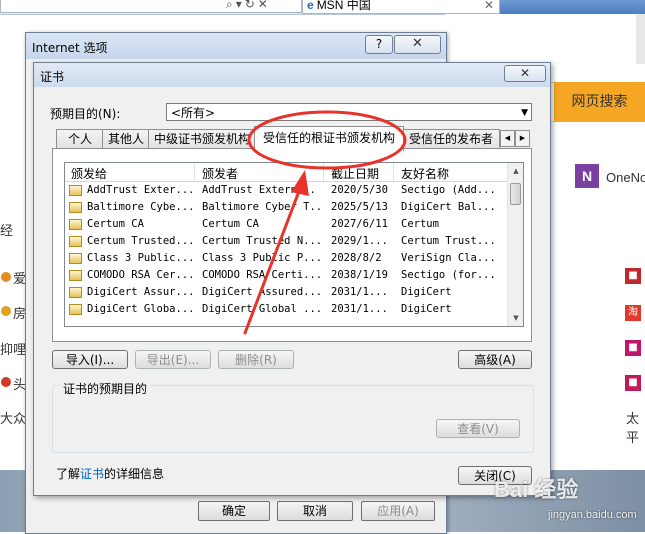 This screenshot has height=534, width=645. I want to click on view-button: 查看(V), so click(478, 428).